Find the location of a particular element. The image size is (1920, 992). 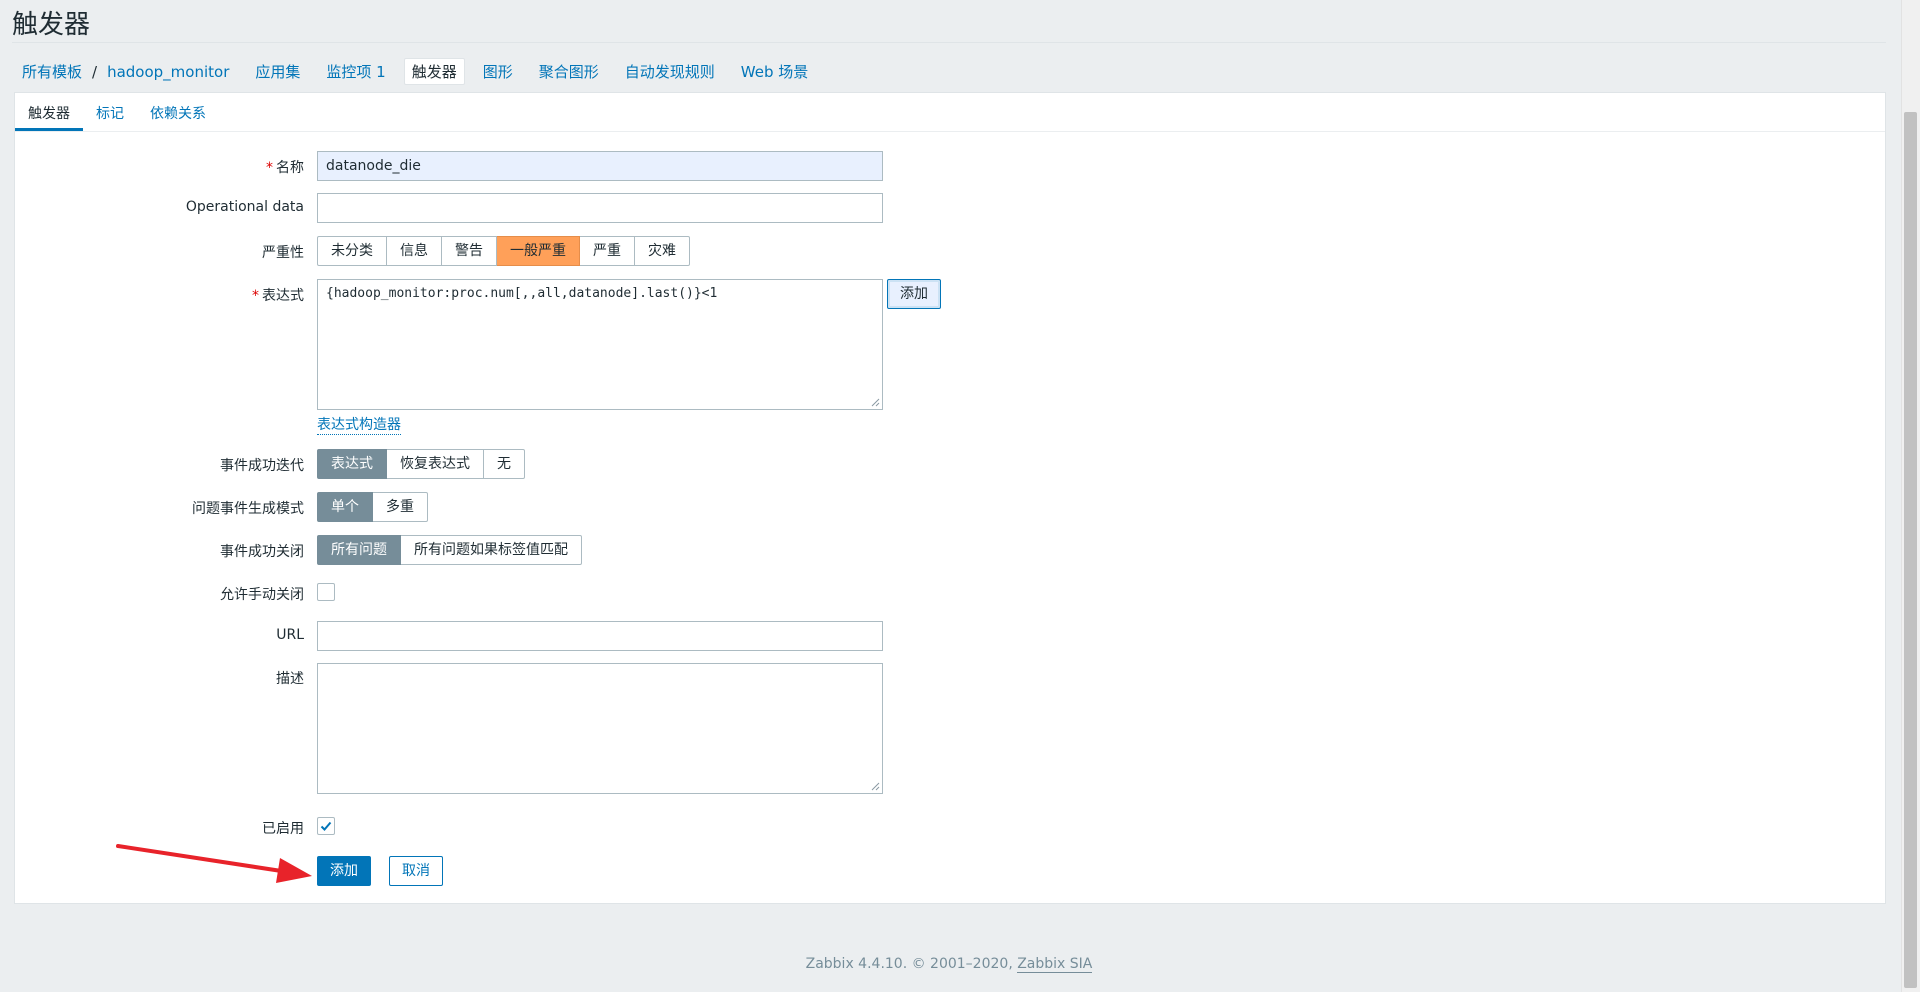

page-title: 触发器 is located at coordinates (51, 25).